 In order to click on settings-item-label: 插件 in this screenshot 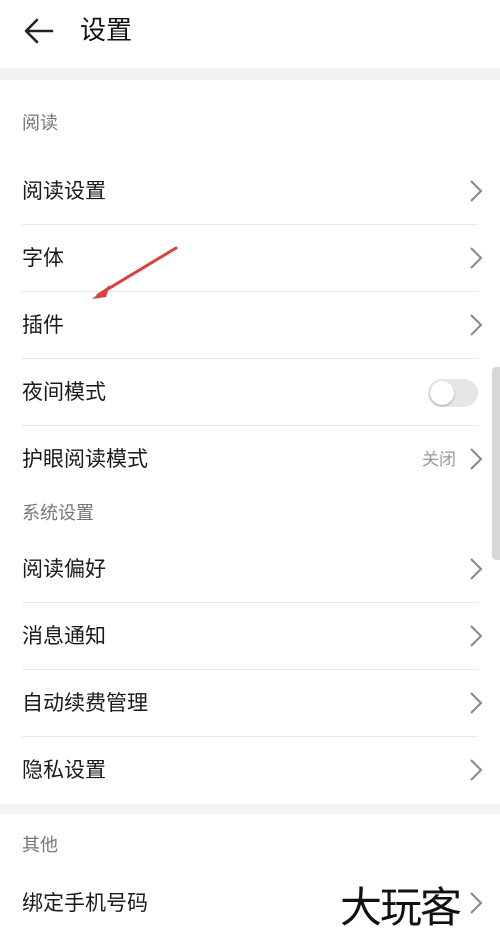, I will do `click(43, 325)`.